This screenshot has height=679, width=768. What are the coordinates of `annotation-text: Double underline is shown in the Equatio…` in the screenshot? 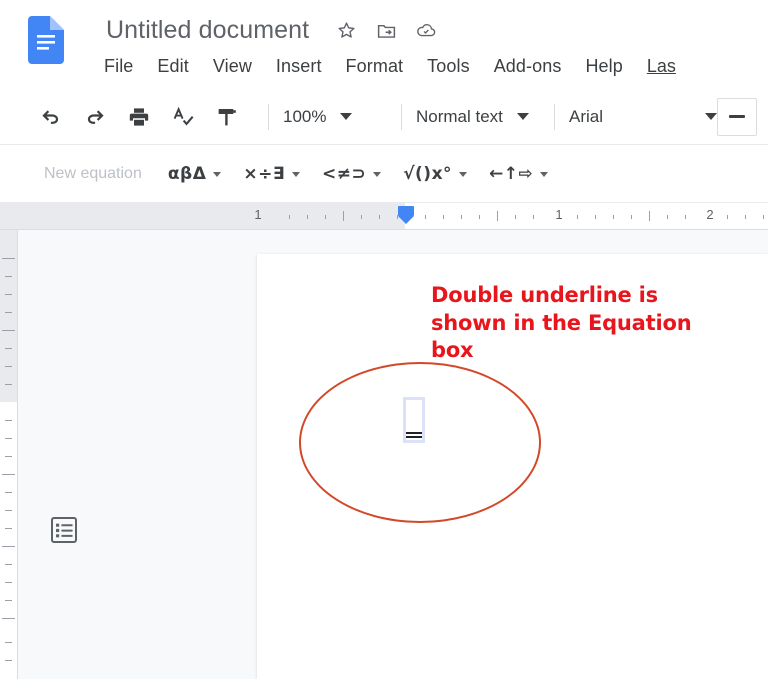 It's located at (561, 323).